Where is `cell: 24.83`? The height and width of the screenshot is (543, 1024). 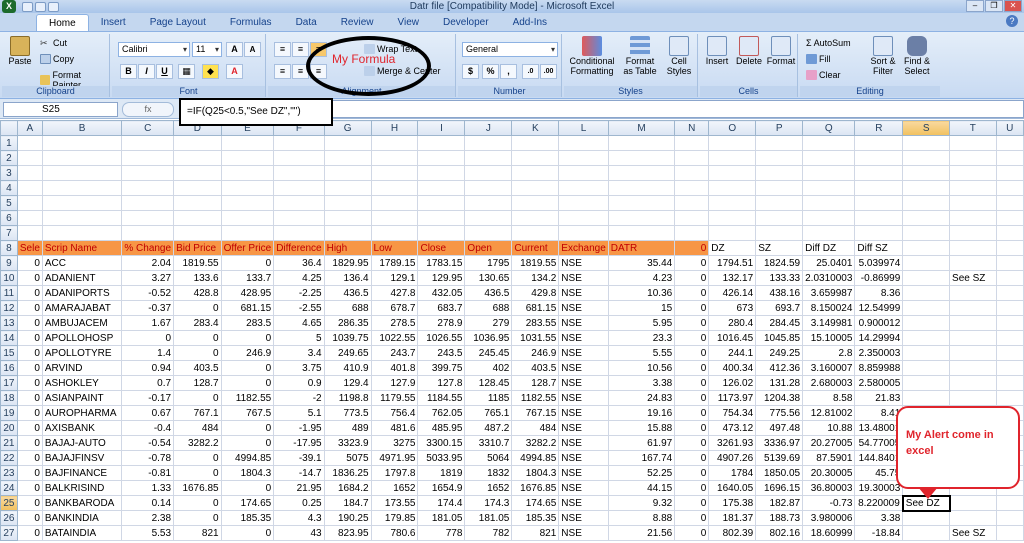
cell: 24.83 is located at coordinates (641, 398).